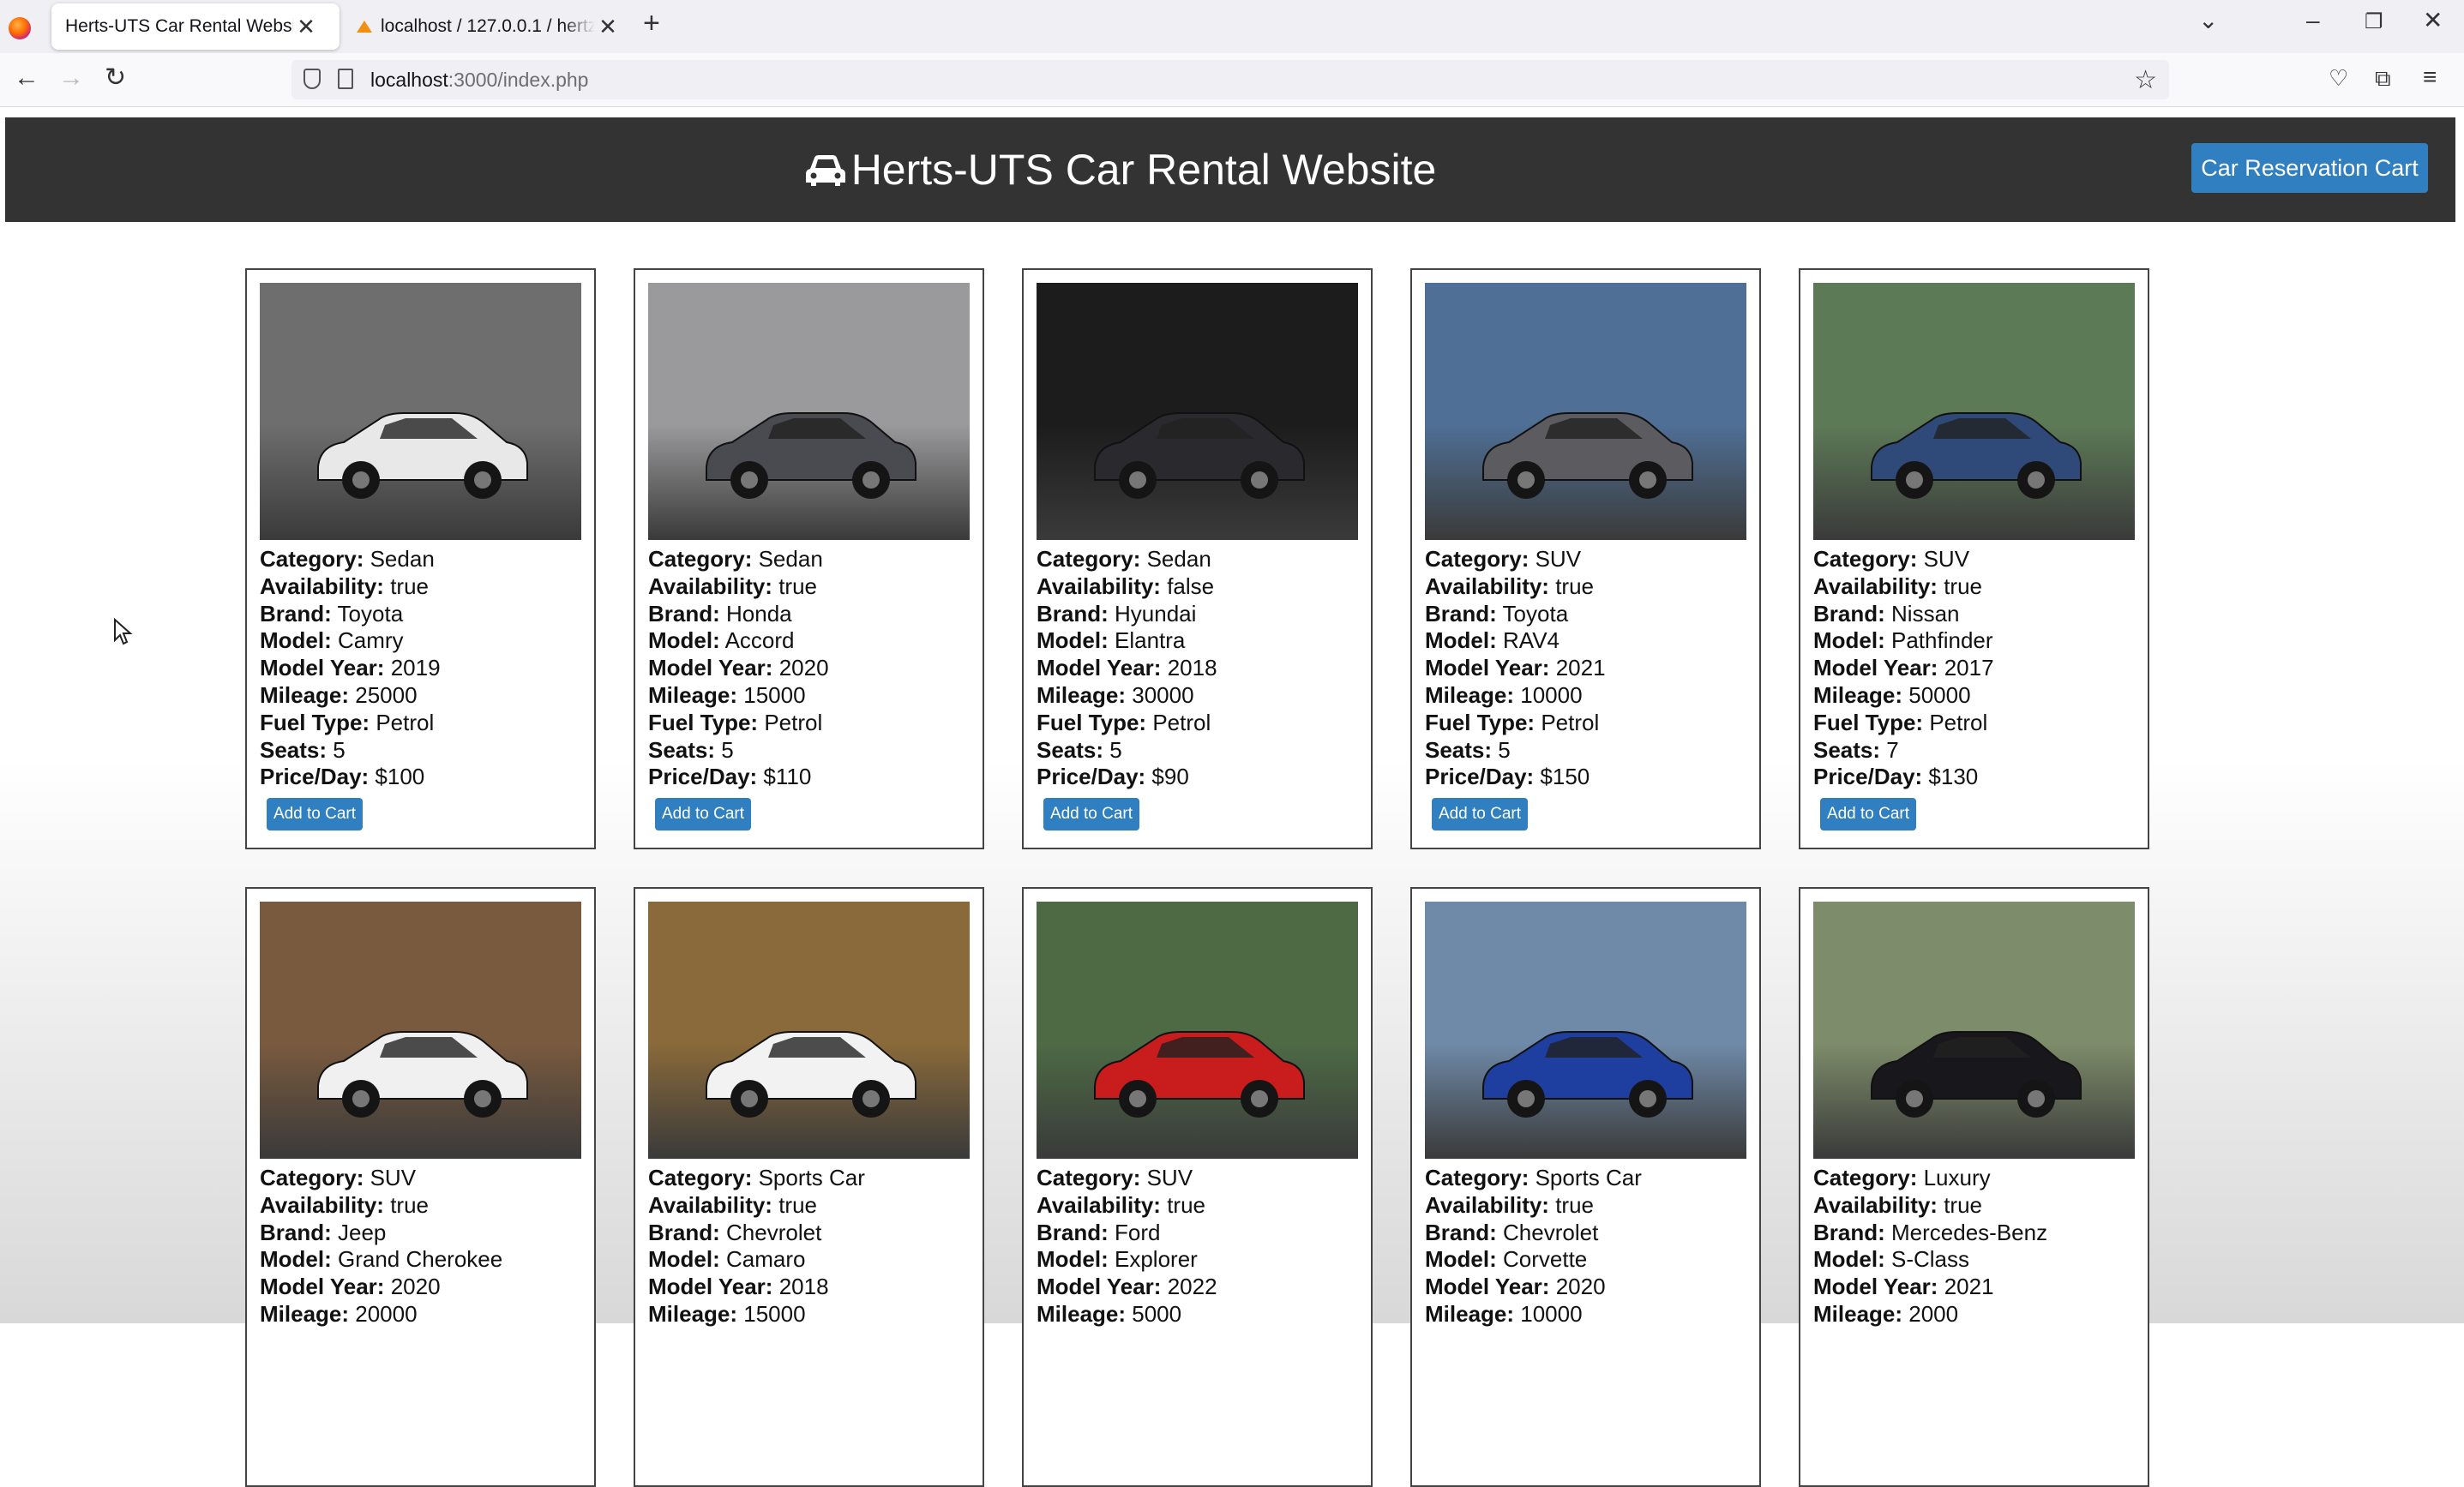 Image resolution: width=2464 pixels, height=1487 pixels. Describe the element at coordinates (345, 79) in the screenshot. I see `page-info-icon` at that location.